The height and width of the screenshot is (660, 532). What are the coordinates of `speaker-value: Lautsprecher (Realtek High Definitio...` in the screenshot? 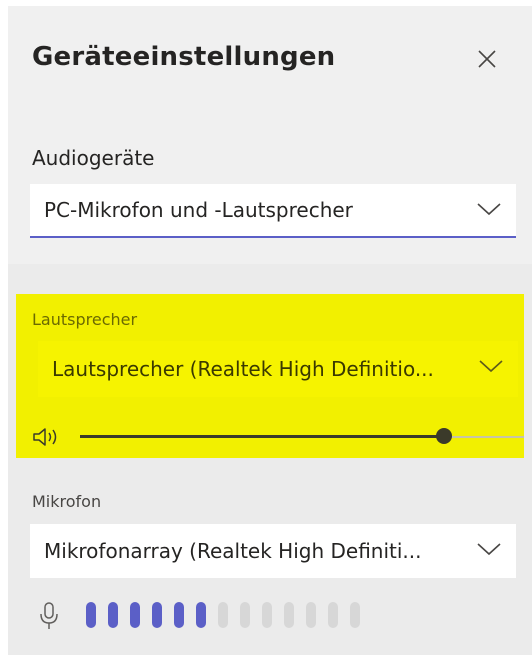 It's located at (243, 369).